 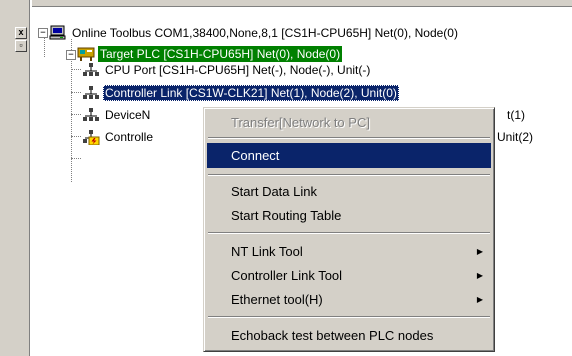 I want to click on menu-item-ethernet-tool: Ethernet tool(H) ▶, so click(x=349, y=299).